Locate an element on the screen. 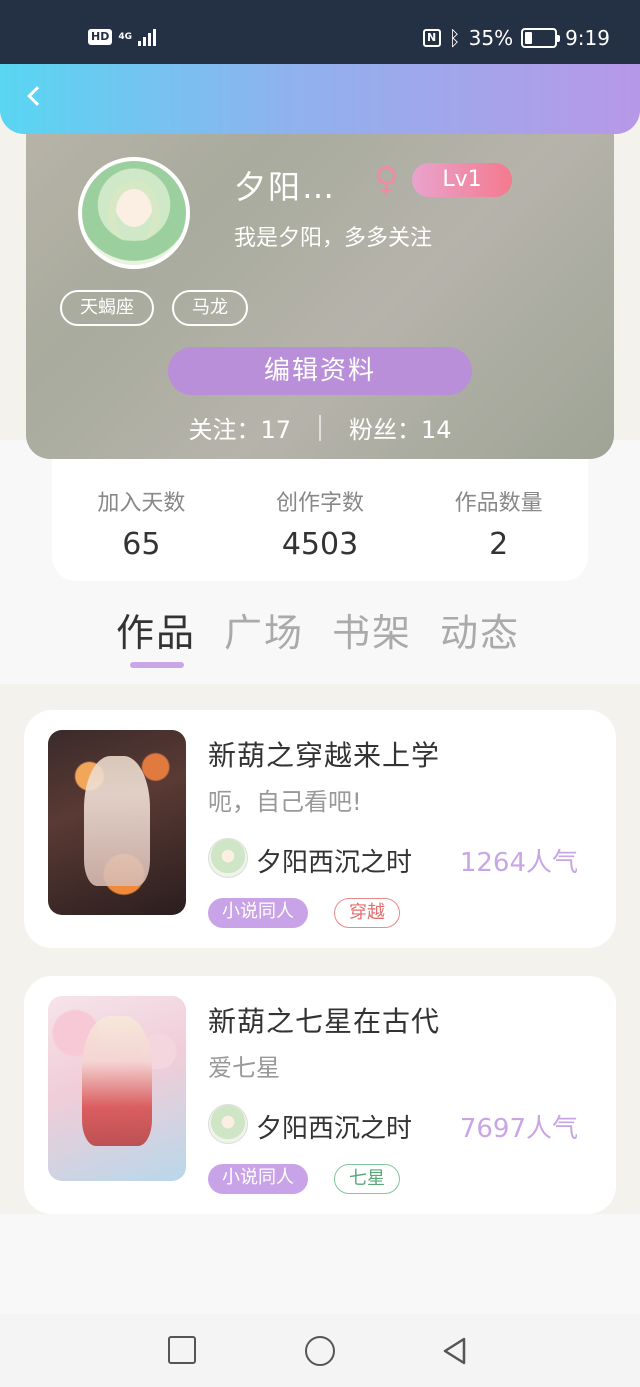 The image size is (640, 1387). tag-zodiac: 天蝎座 is located at coordinates (107, 308).